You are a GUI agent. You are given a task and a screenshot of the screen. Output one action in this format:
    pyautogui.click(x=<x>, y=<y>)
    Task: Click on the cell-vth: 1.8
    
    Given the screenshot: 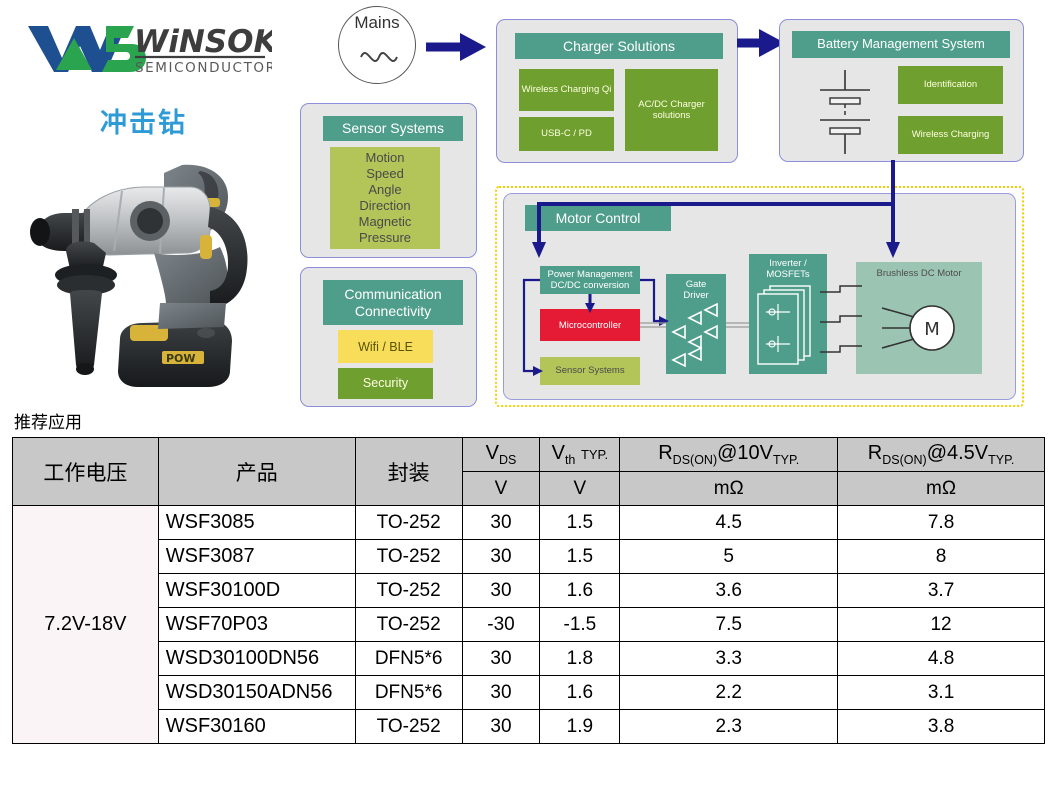 What is the action you would take?
    pyautogui.click(x=580, y=658)
    